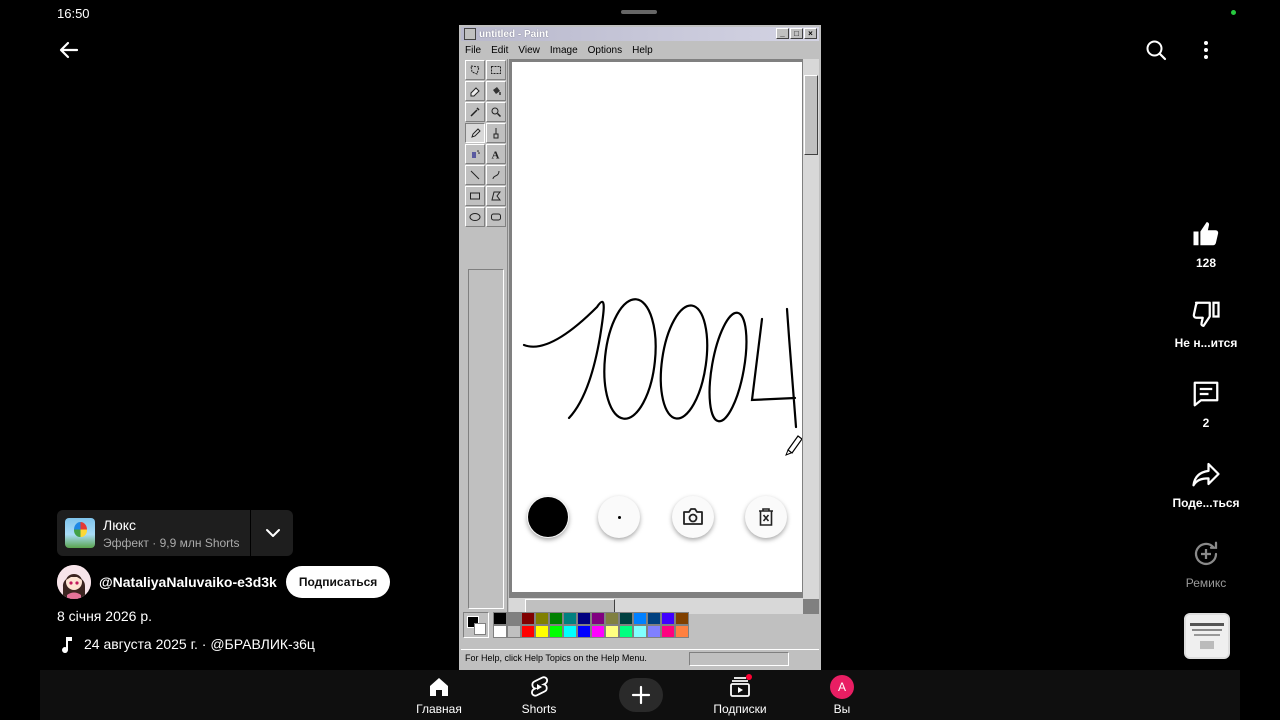 This screenshot has width=1280, height=720. Describe the element at coordinates (1206, 583) in the screenshot. I see `remix-label: Ремикс` at that location.